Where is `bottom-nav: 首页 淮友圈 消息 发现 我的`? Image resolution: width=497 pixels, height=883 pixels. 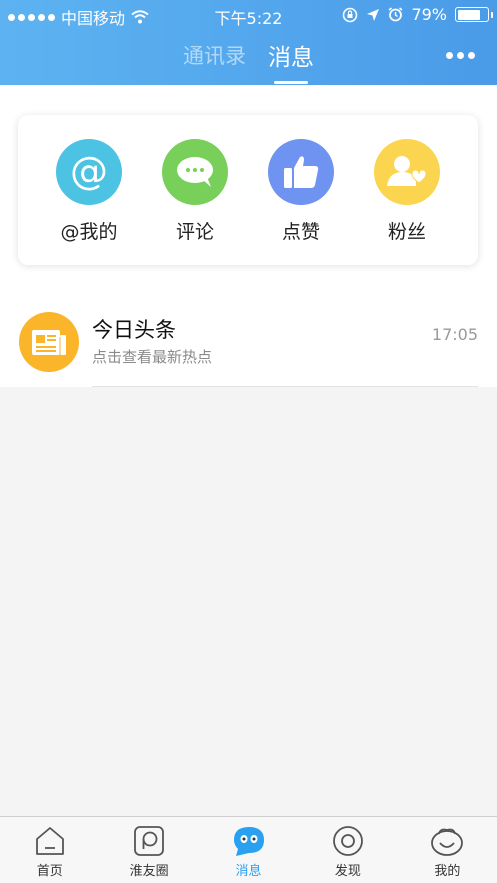
bottom-nav: 首页 淮友圈 消息 发现 我的 is located at coordinates (248, 849).